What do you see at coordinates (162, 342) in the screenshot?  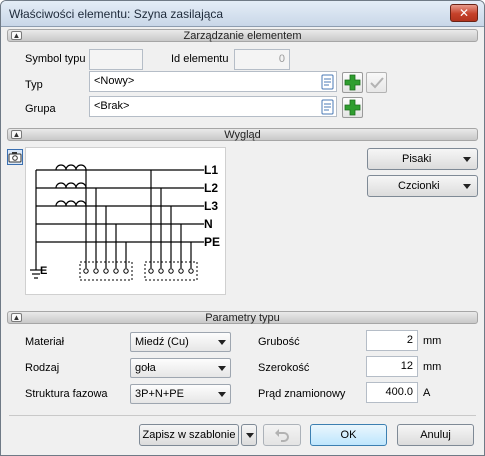 I see `material-value: Miedź (Cu)` at bounding box center [162, 342].